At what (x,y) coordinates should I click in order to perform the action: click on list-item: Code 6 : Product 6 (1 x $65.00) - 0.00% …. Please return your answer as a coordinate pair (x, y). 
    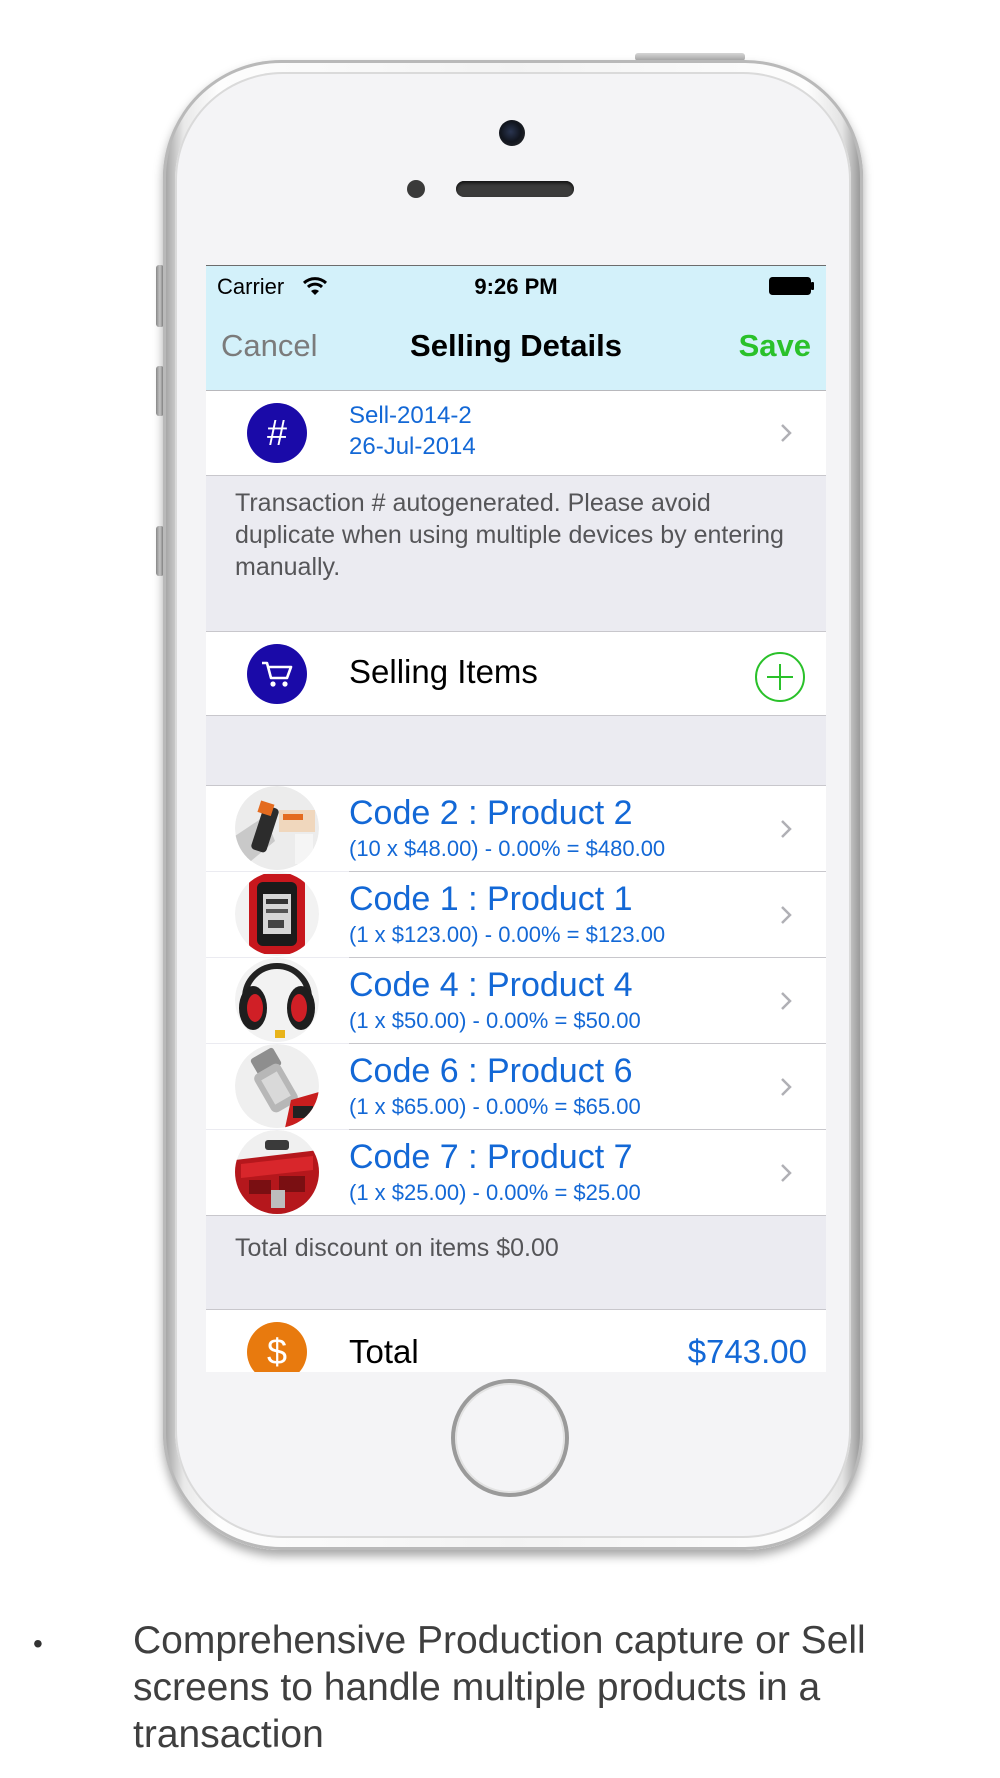
    Looking at the image, I should click on (516, 1086).